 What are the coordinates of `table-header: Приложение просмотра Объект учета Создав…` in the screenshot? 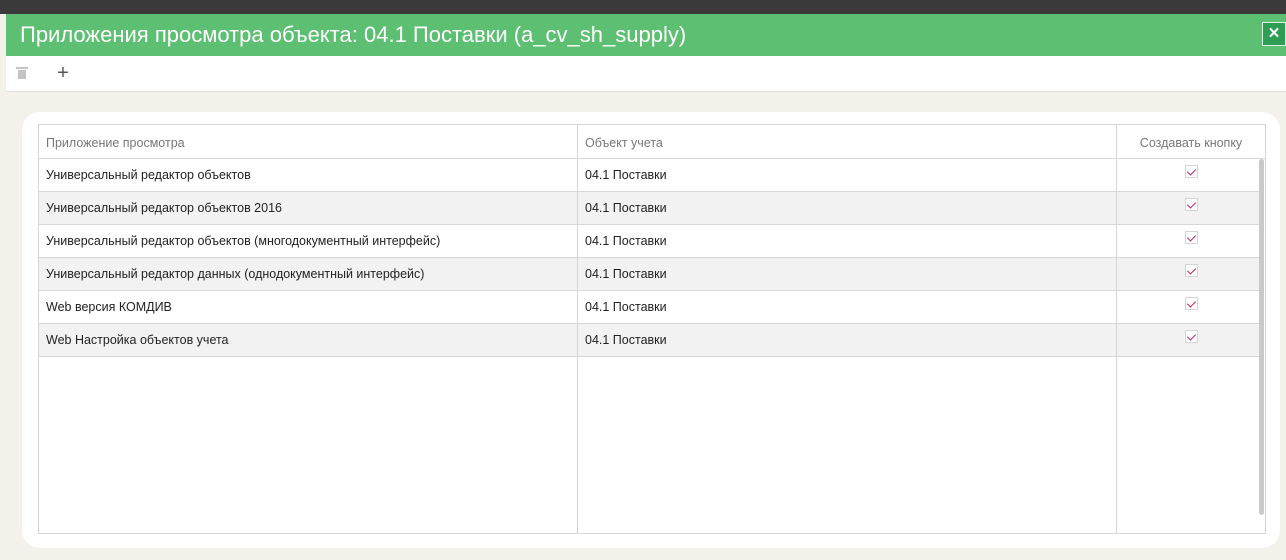 It's located at (652, 142).